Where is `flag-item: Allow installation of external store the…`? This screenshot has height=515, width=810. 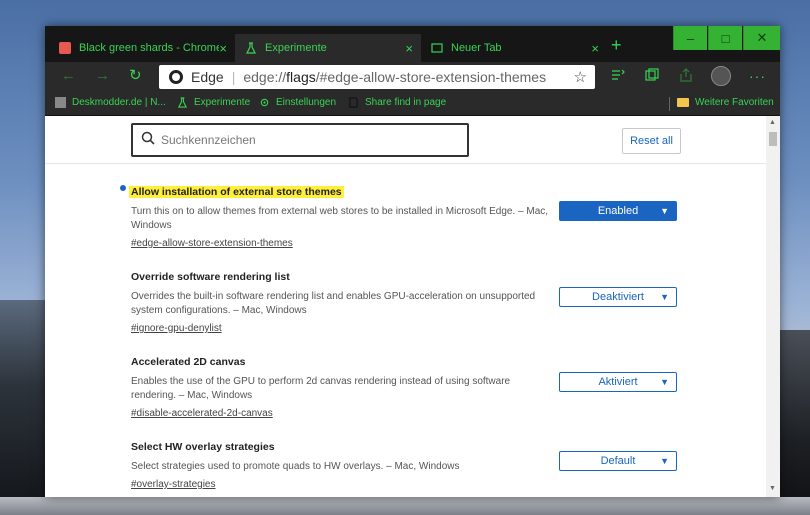 flag-item: Allow installation of external store the… is located at coordinates (405, 216).